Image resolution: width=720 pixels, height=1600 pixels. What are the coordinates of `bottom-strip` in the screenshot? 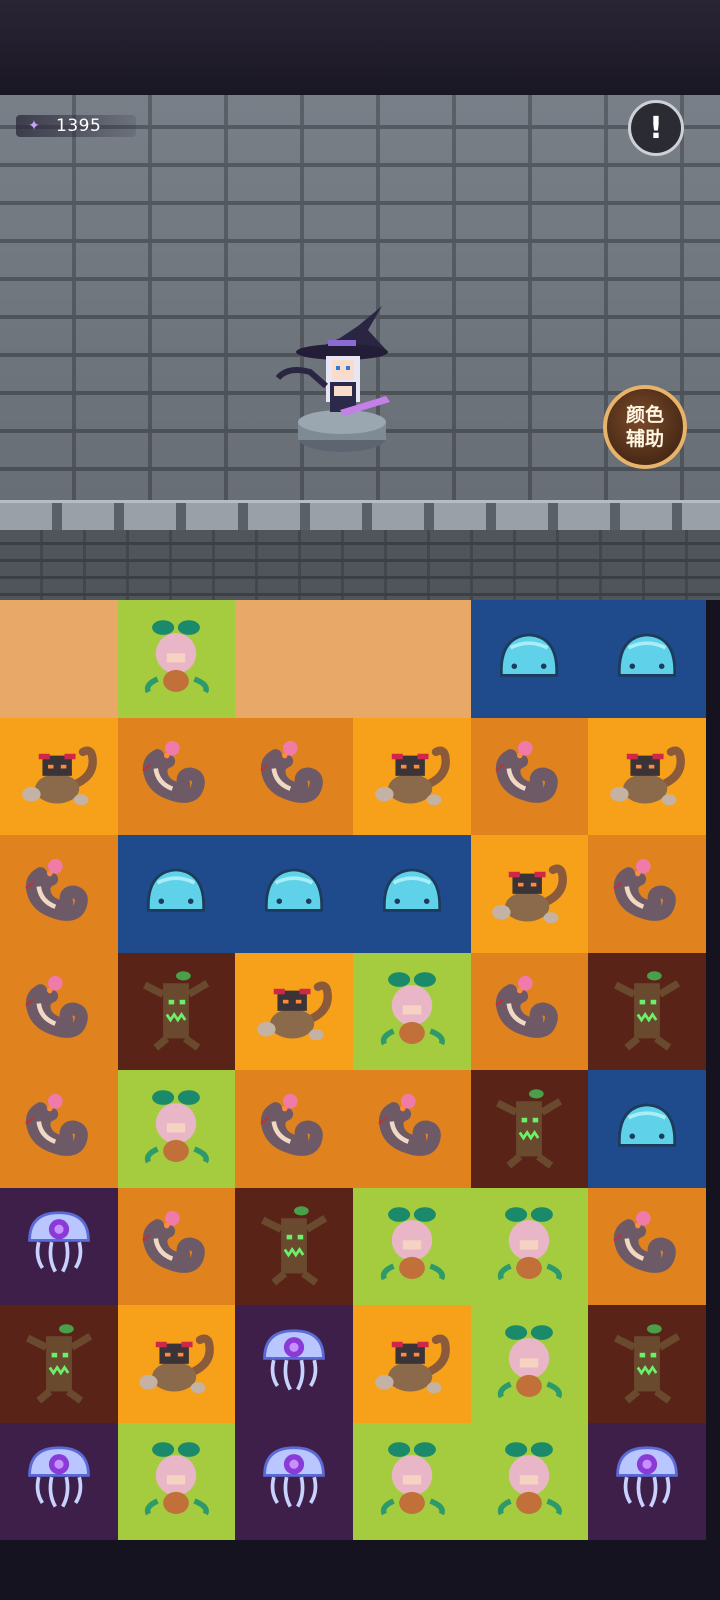 It's located at (360, 1570).